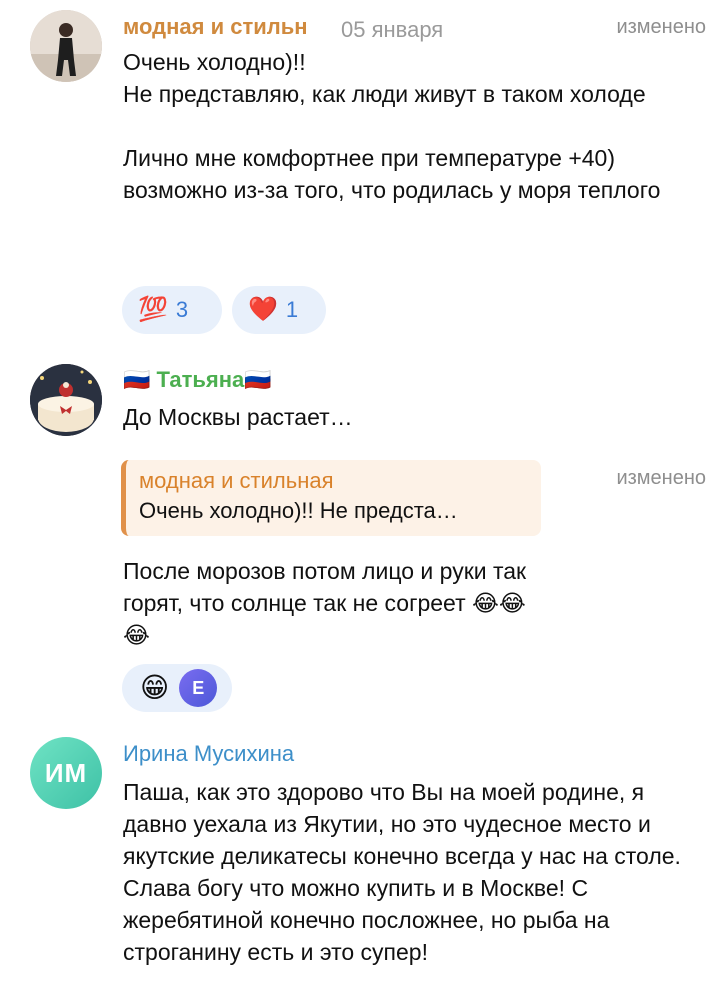  Describe the element at coordinates (208, 754) in the screenshot. I see `comment-author: Ирина Мусихина` at that location.